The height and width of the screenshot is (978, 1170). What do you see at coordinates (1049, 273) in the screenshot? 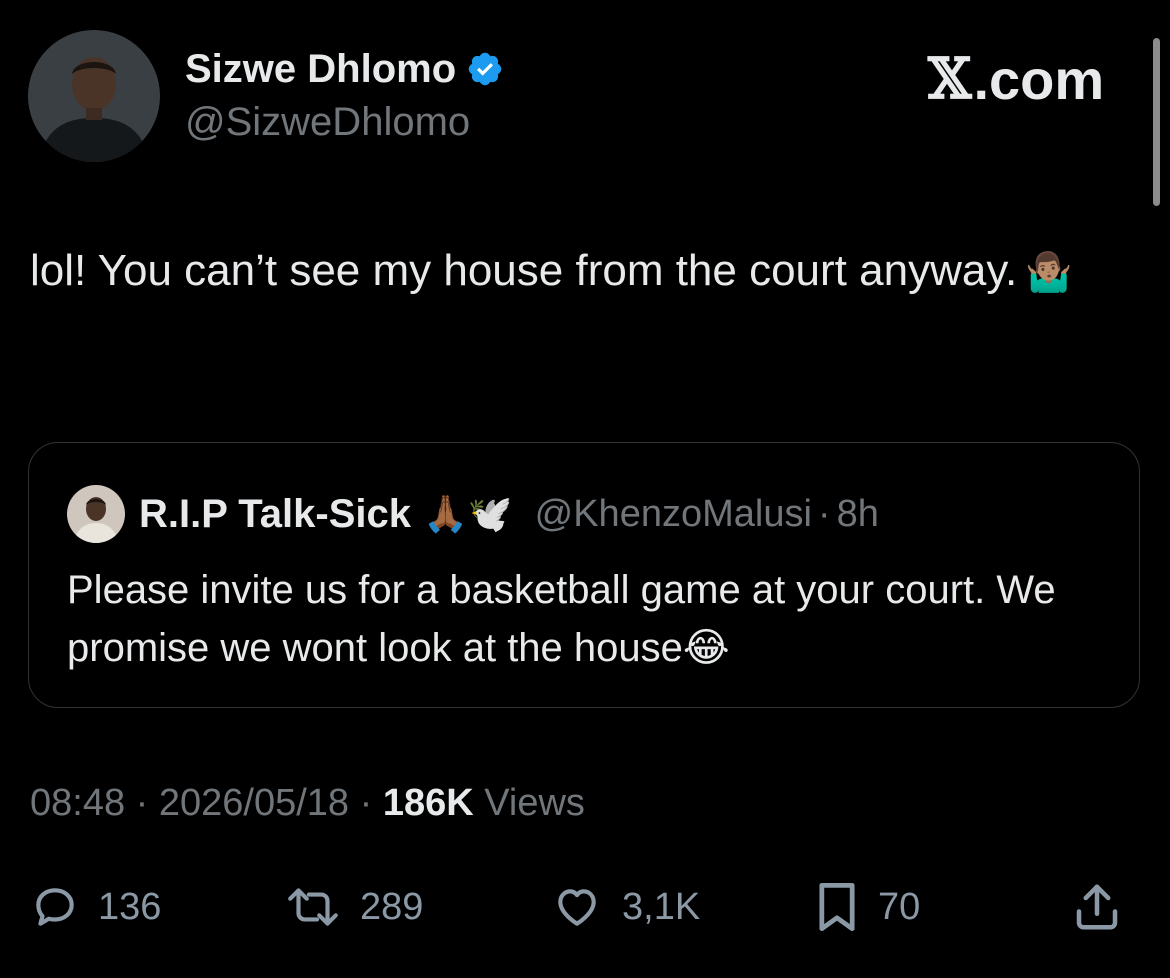
I see `shrug-emoji-icon: 🤷🏽‍♂️` at bounding box center [1049, 273].